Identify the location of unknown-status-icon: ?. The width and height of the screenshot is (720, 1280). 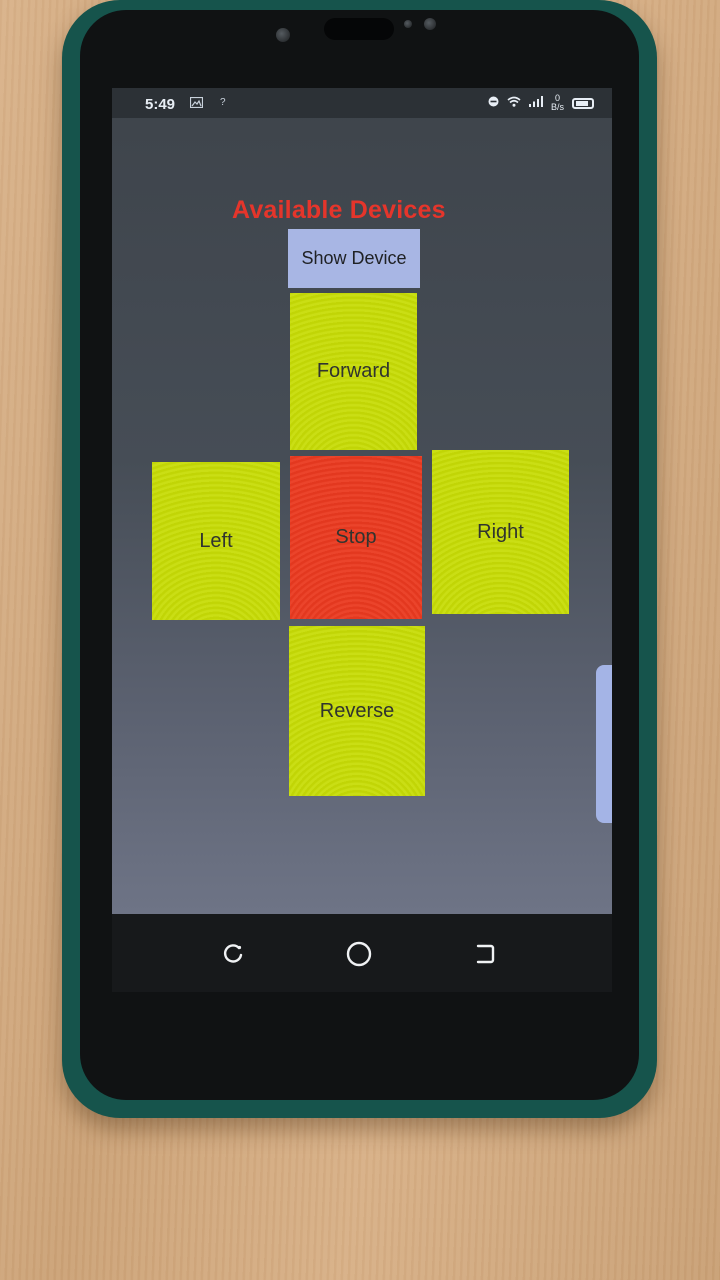
(223, 102).